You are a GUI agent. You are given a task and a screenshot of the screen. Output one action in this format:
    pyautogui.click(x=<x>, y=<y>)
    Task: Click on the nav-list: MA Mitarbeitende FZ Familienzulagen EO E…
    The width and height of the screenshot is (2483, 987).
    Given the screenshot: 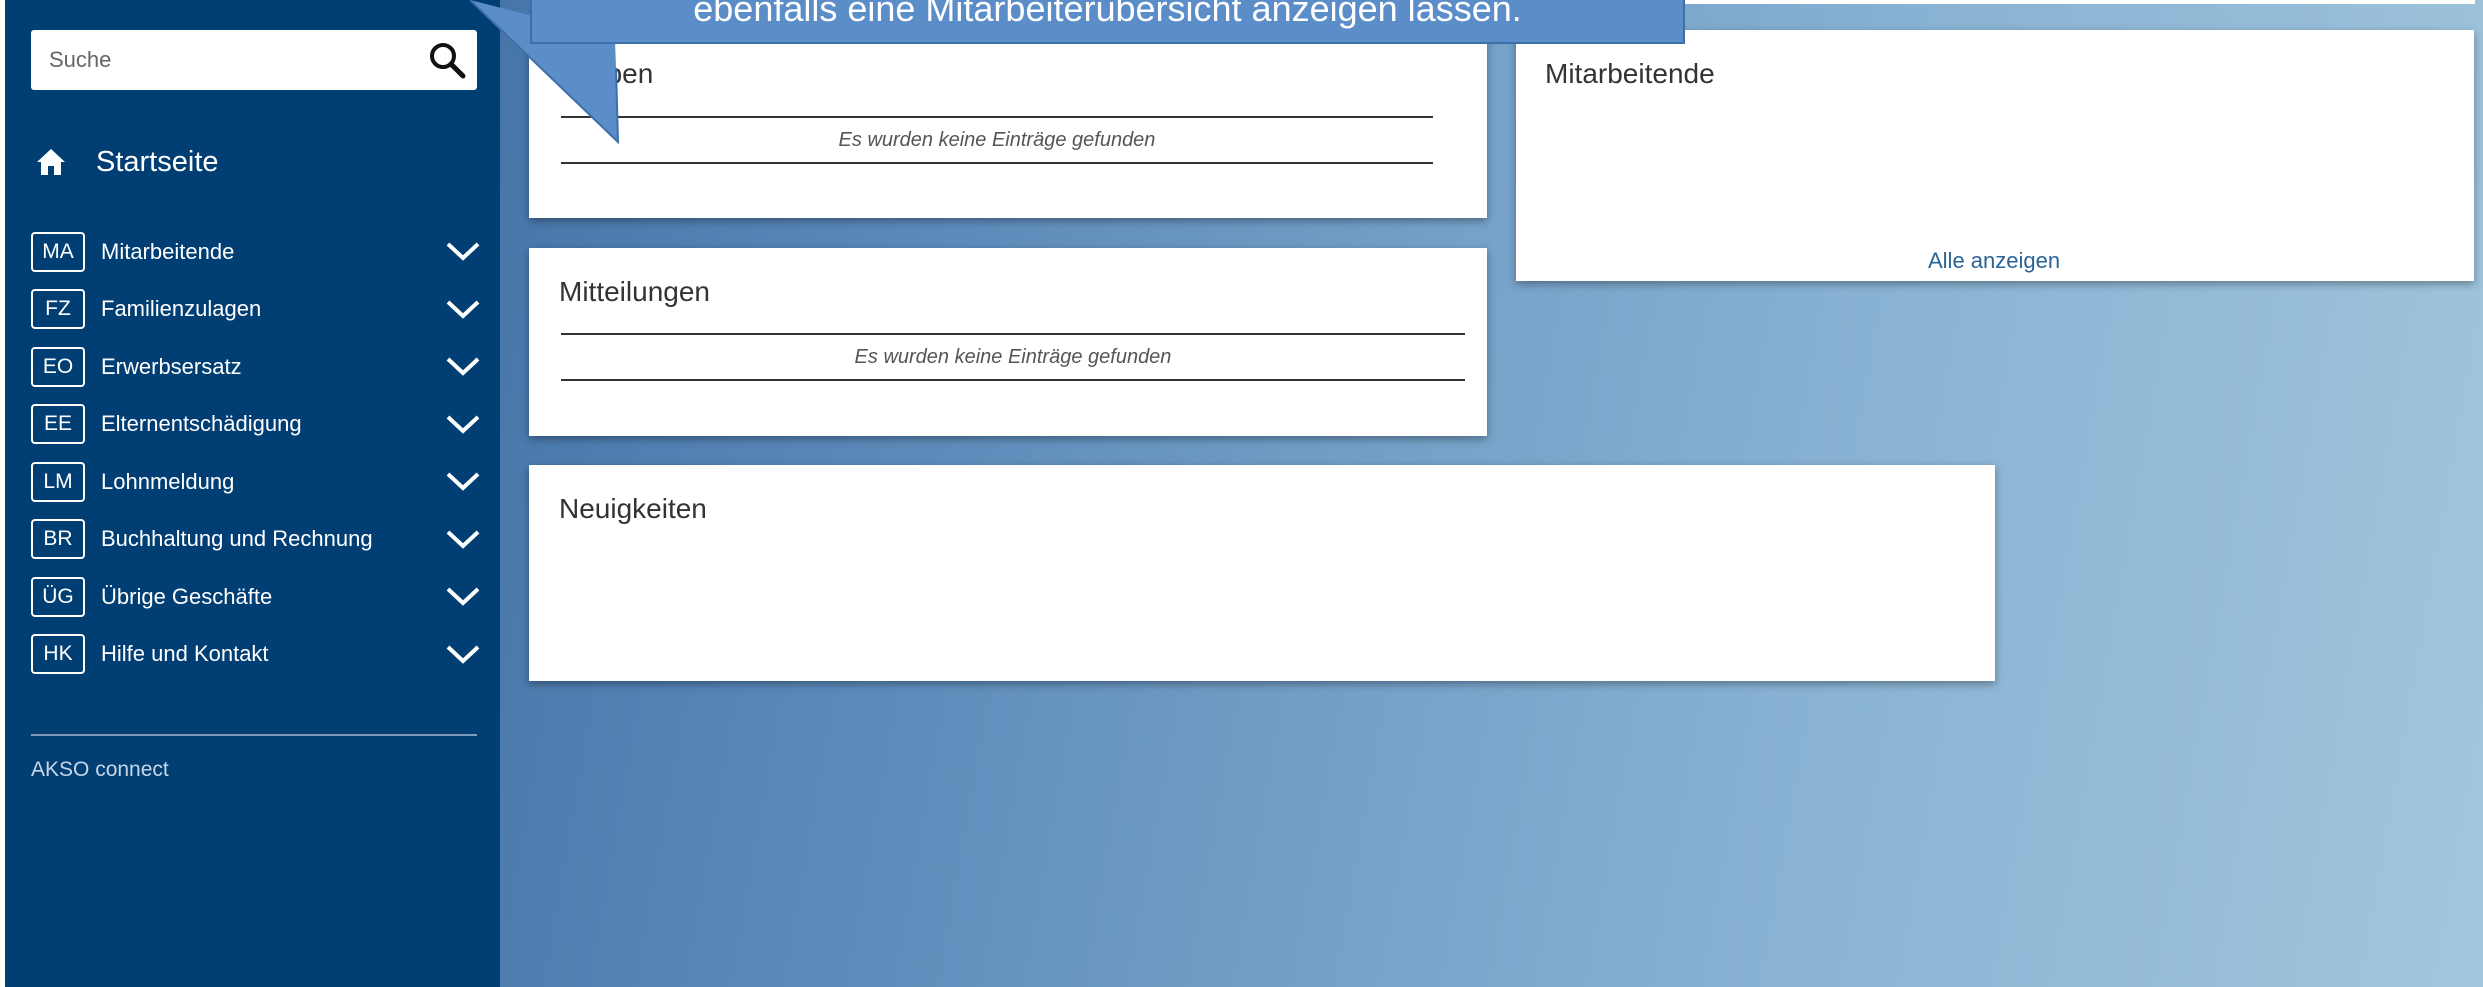 What is the action you would take?
    pyautogui.click(x=256, y=453)
    